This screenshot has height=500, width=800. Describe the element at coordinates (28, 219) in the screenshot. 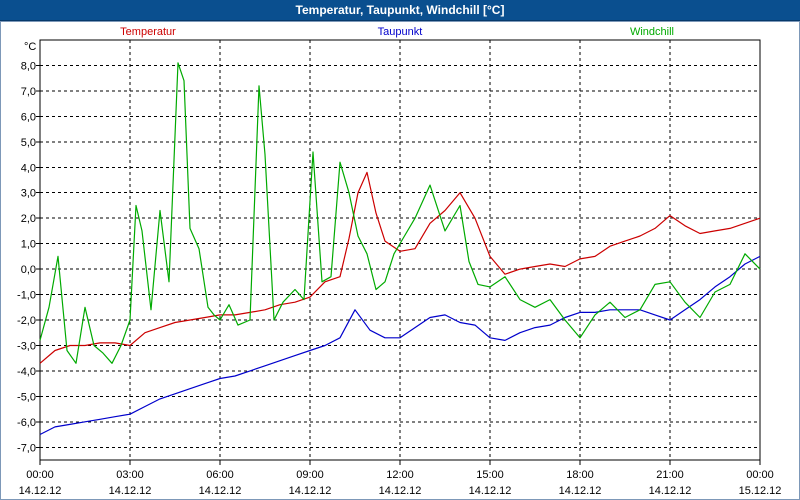

I see `y-tick-label: 2,0` at that location.